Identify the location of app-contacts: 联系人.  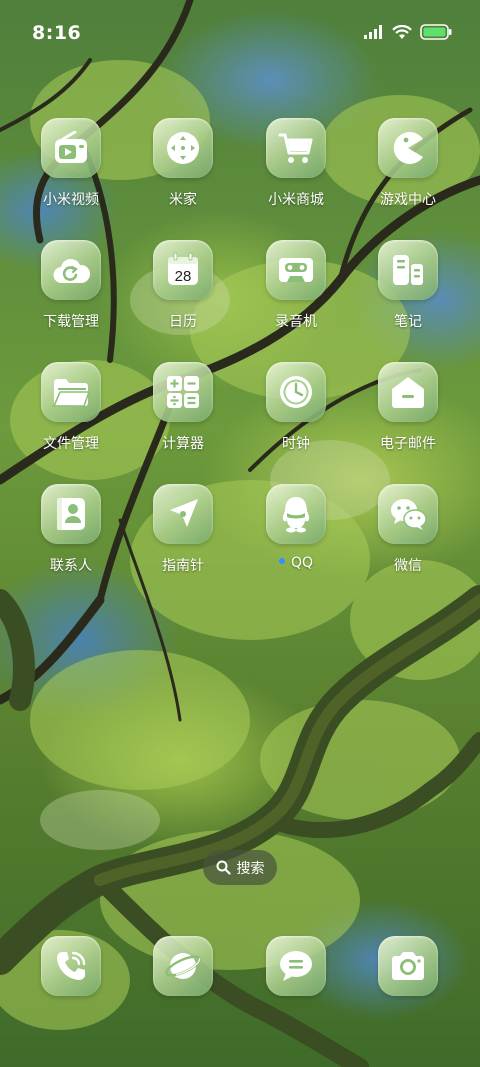
(71, 529).